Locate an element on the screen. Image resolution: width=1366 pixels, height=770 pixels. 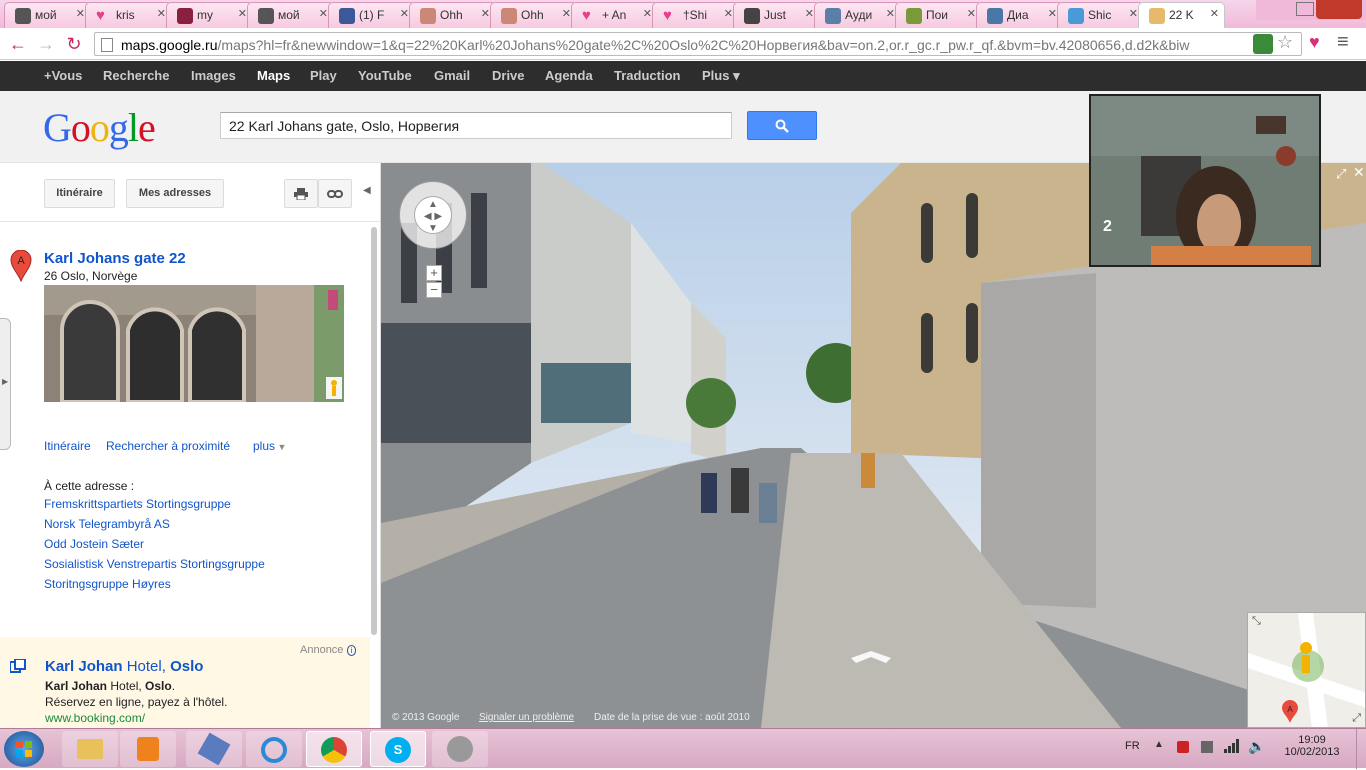
heart-extension-icon: ♥ is located at coordinates (1314, 42).